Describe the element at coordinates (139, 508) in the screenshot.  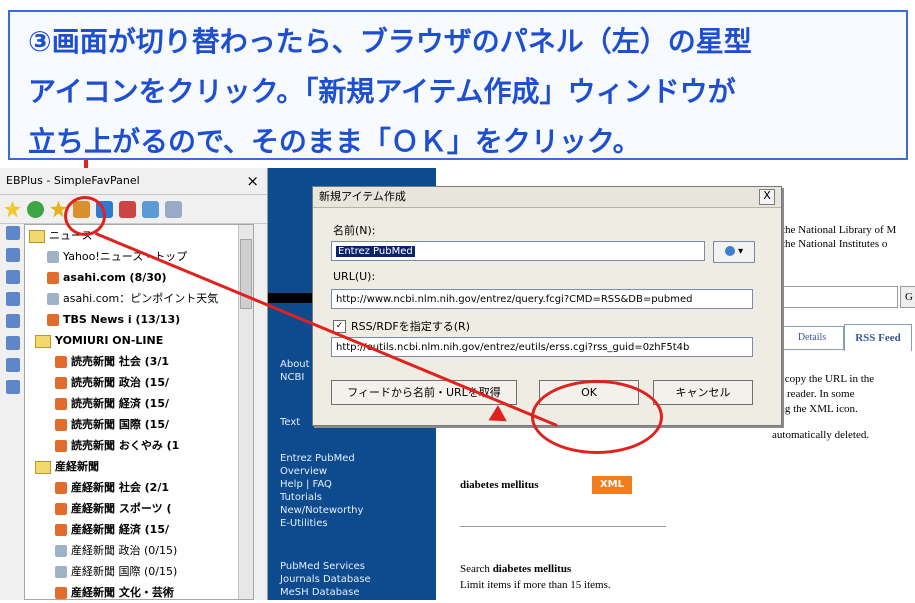
I see `tree-item: 産経新聞 スポーツ (` at that location.